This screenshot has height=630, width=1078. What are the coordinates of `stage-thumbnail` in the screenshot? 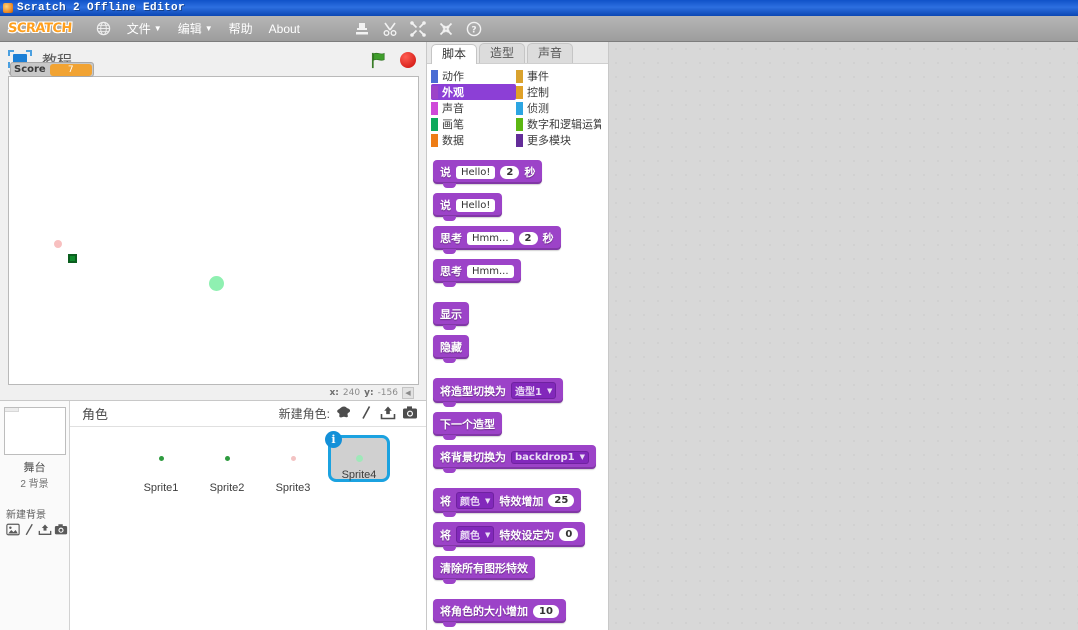 It's located at (35, 431).